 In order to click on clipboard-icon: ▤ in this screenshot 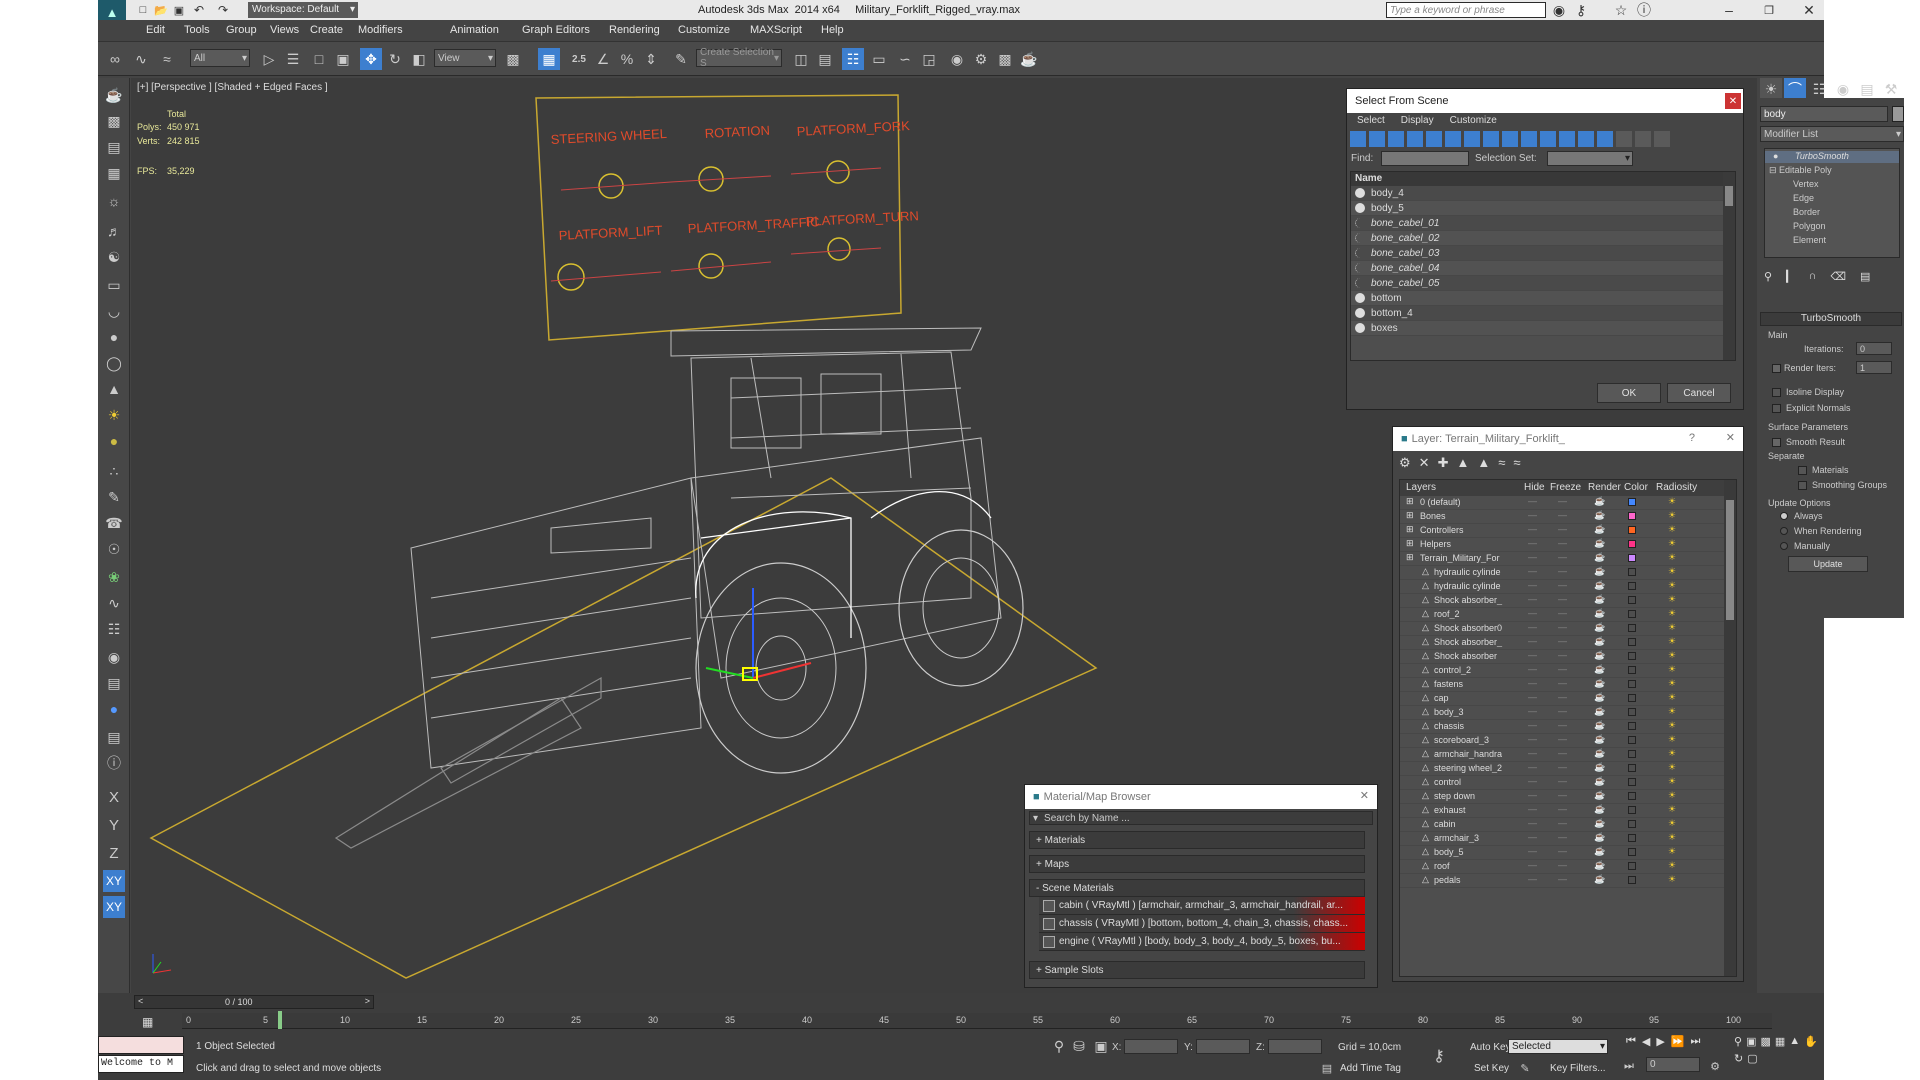, I will do `click(114, 737)`.